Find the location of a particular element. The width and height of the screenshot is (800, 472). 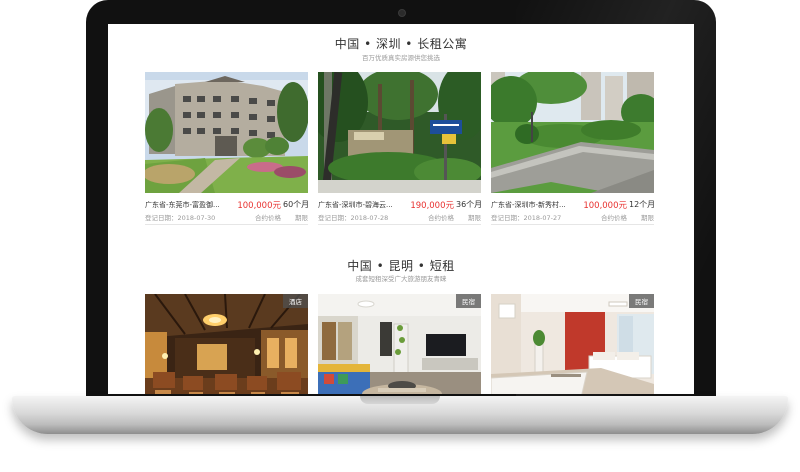

listing-price: 190,000元 is located at coordinates (432, 206).